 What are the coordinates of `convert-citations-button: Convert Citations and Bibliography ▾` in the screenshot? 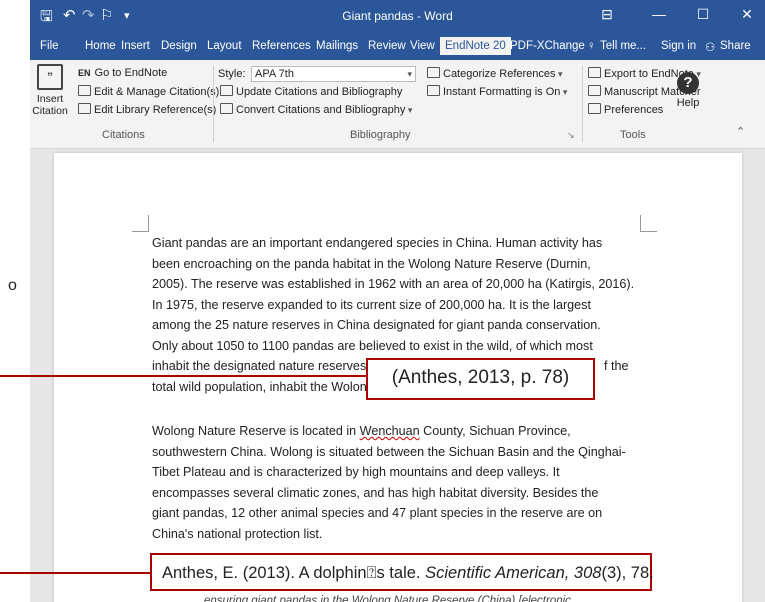 It's located at (316, 109).